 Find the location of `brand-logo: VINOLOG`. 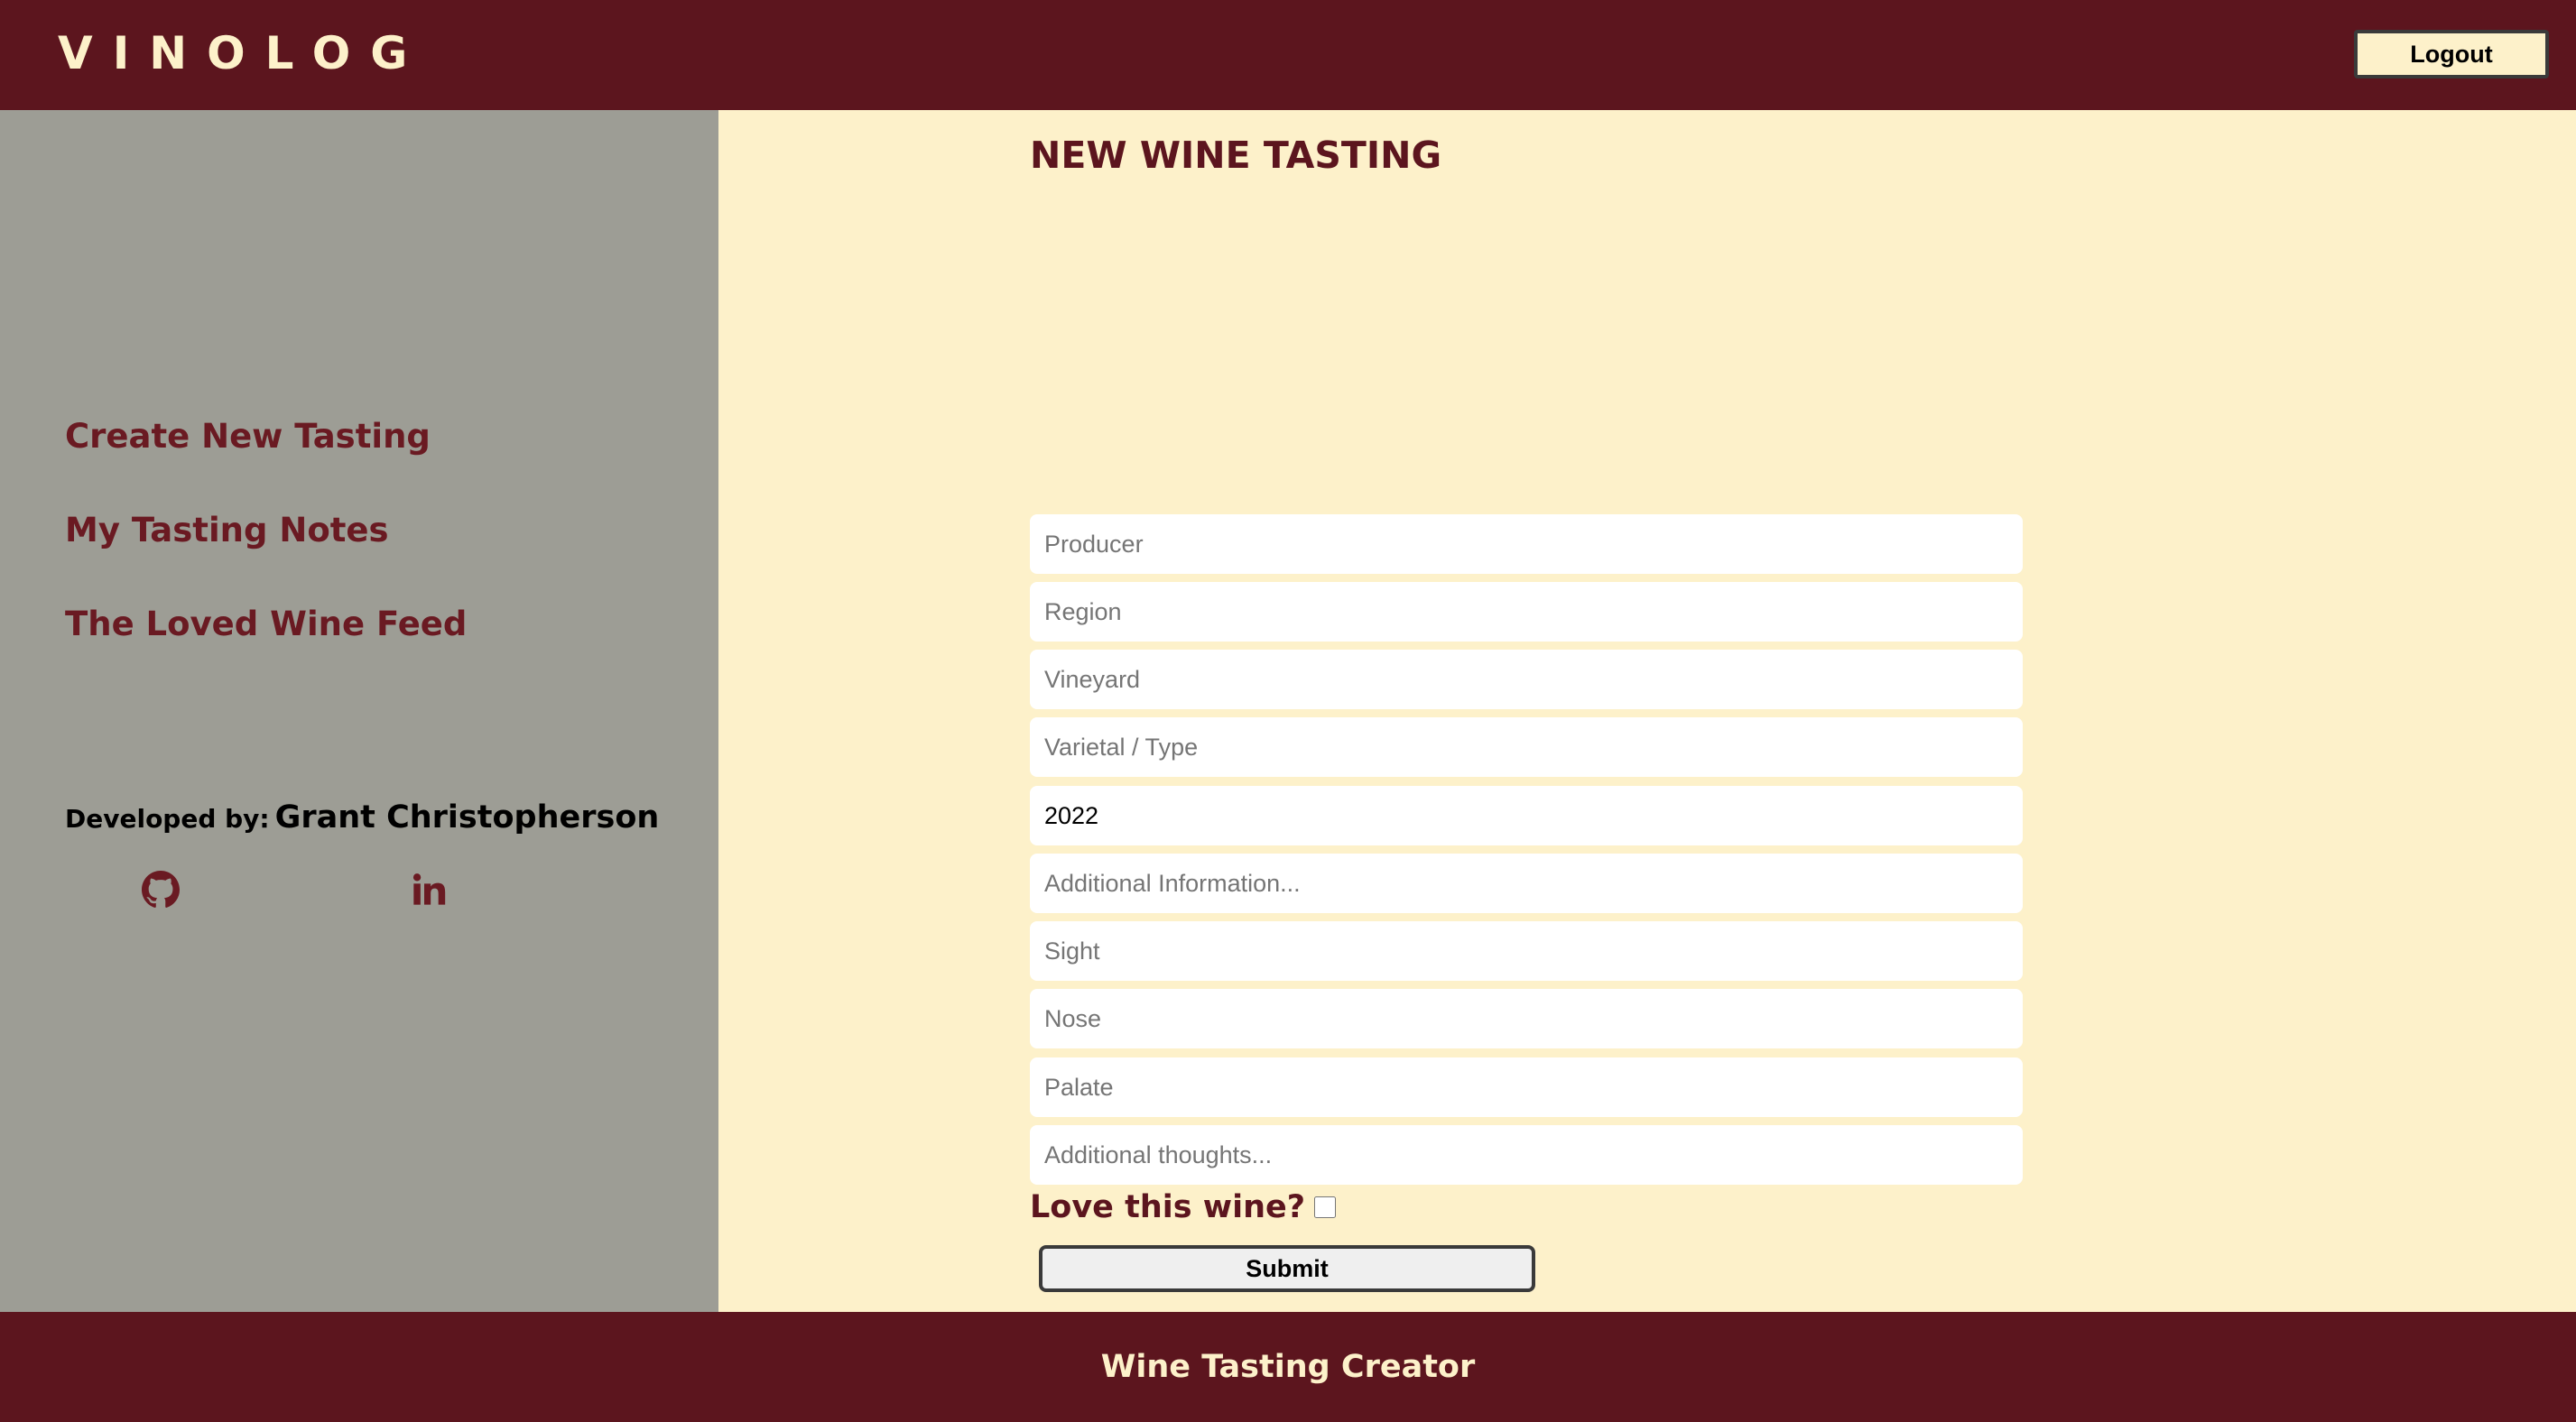

brand-logo: VINOLOG is located at coordinates (243, 53).